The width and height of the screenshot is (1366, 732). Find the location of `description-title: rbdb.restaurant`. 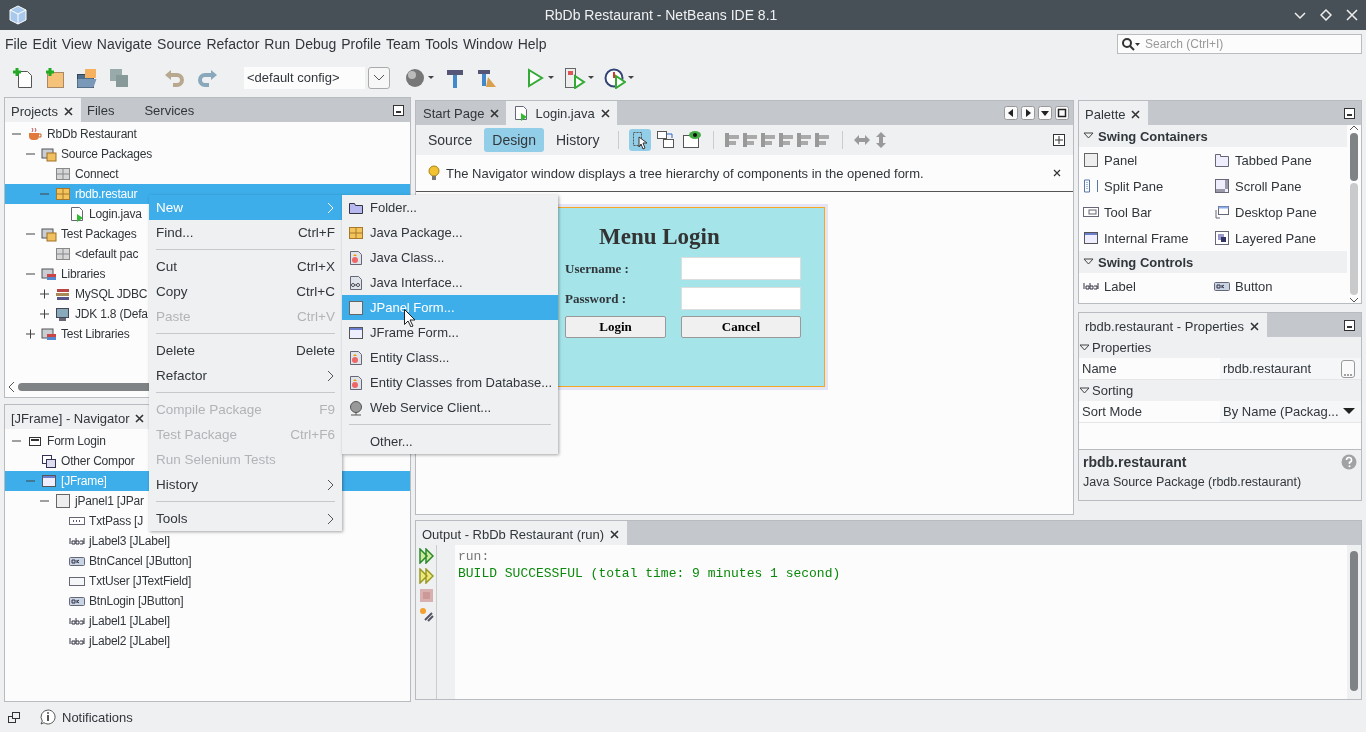

description-title: rbdb.restaurant is located at coordinates (1135, 462).